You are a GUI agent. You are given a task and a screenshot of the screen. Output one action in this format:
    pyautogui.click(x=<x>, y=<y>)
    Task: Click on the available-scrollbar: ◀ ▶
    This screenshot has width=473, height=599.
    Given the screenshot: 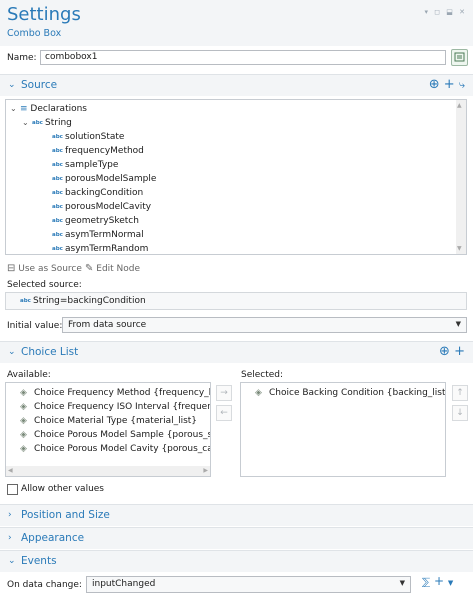 What is the action you would take?
    pyautogui.click(x=108, y=471)
    